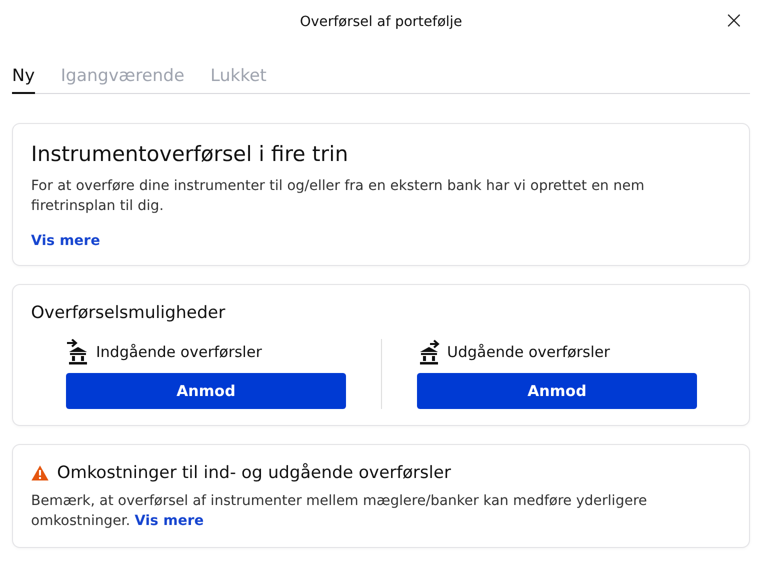 The image size is (762, 568). Describe the element at coordinates (528, 352) in the screenshot. I see `option-label: Udgående overførsler` at that location.